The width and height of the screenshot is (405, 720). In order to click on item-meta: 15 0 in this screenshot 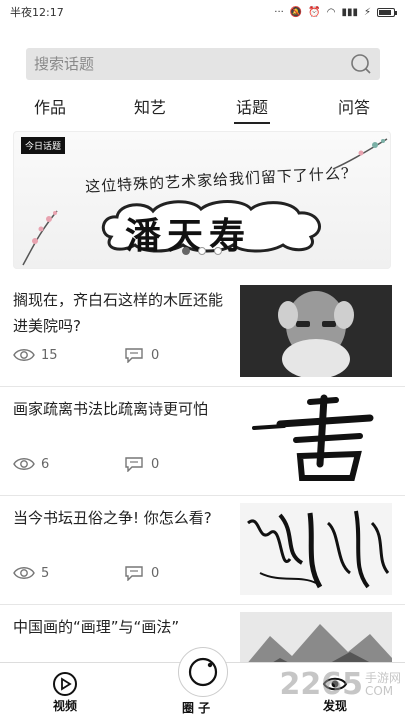, I will do `click(123, 355)`.